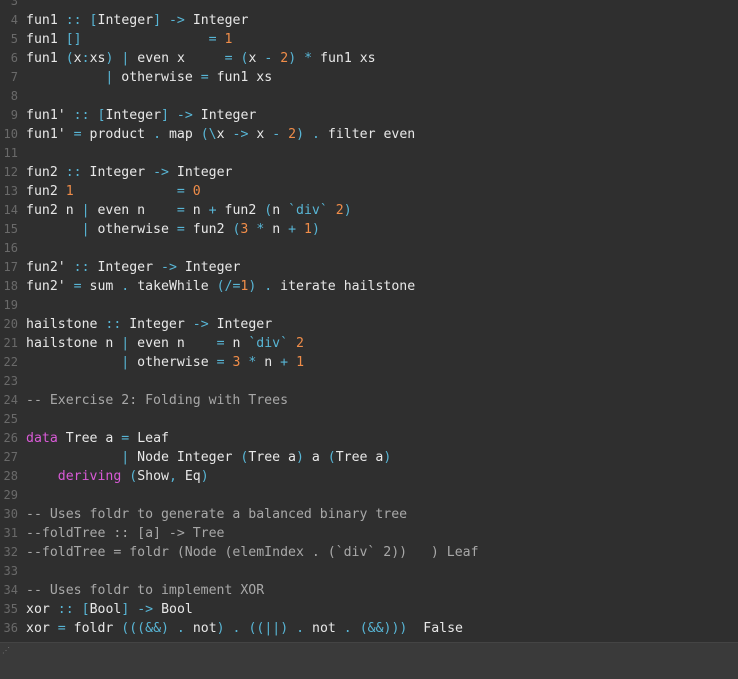  I want to click on code-token: |, so click(85, 229).